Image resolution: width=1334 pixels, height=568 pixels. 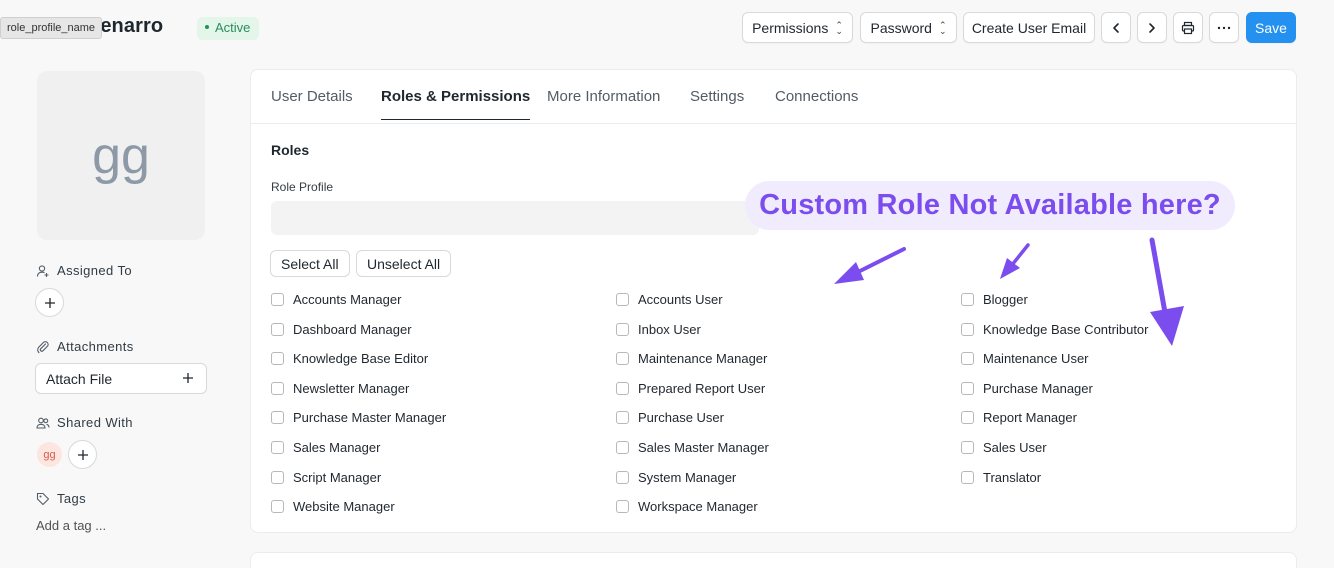 I want to click on attach-file-button: Attach File, so click(x=121, y=378).